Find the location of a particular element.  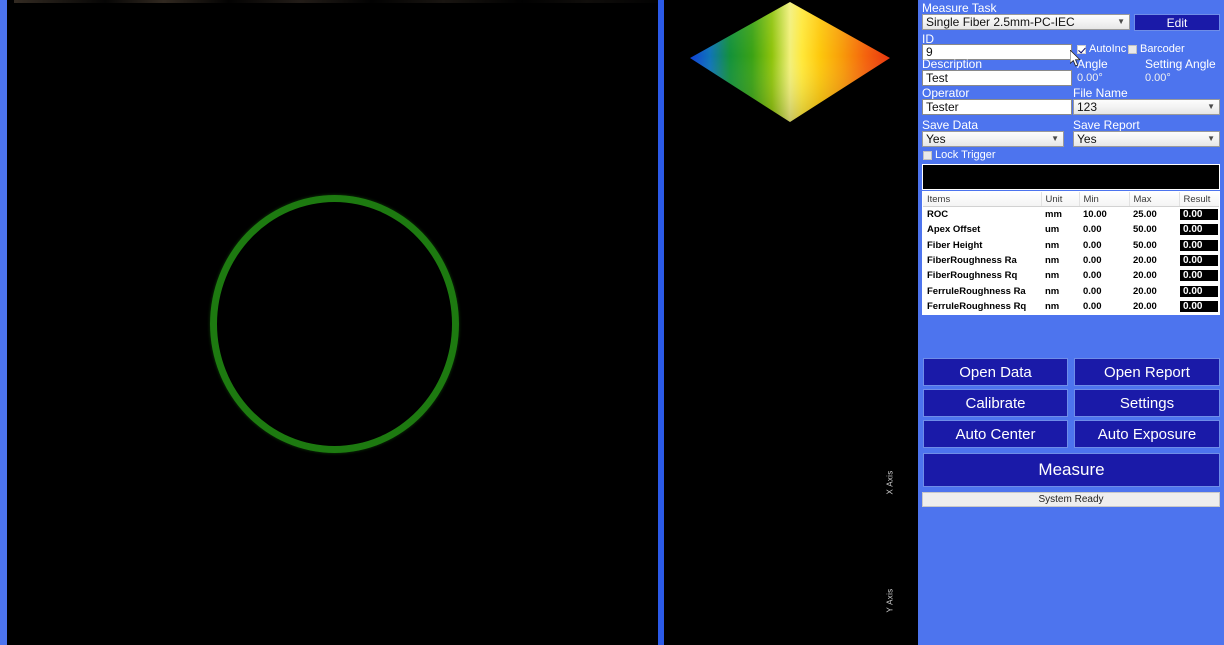

cell-item: FerruleRoughness Rq is located at coordinates (977, 306).